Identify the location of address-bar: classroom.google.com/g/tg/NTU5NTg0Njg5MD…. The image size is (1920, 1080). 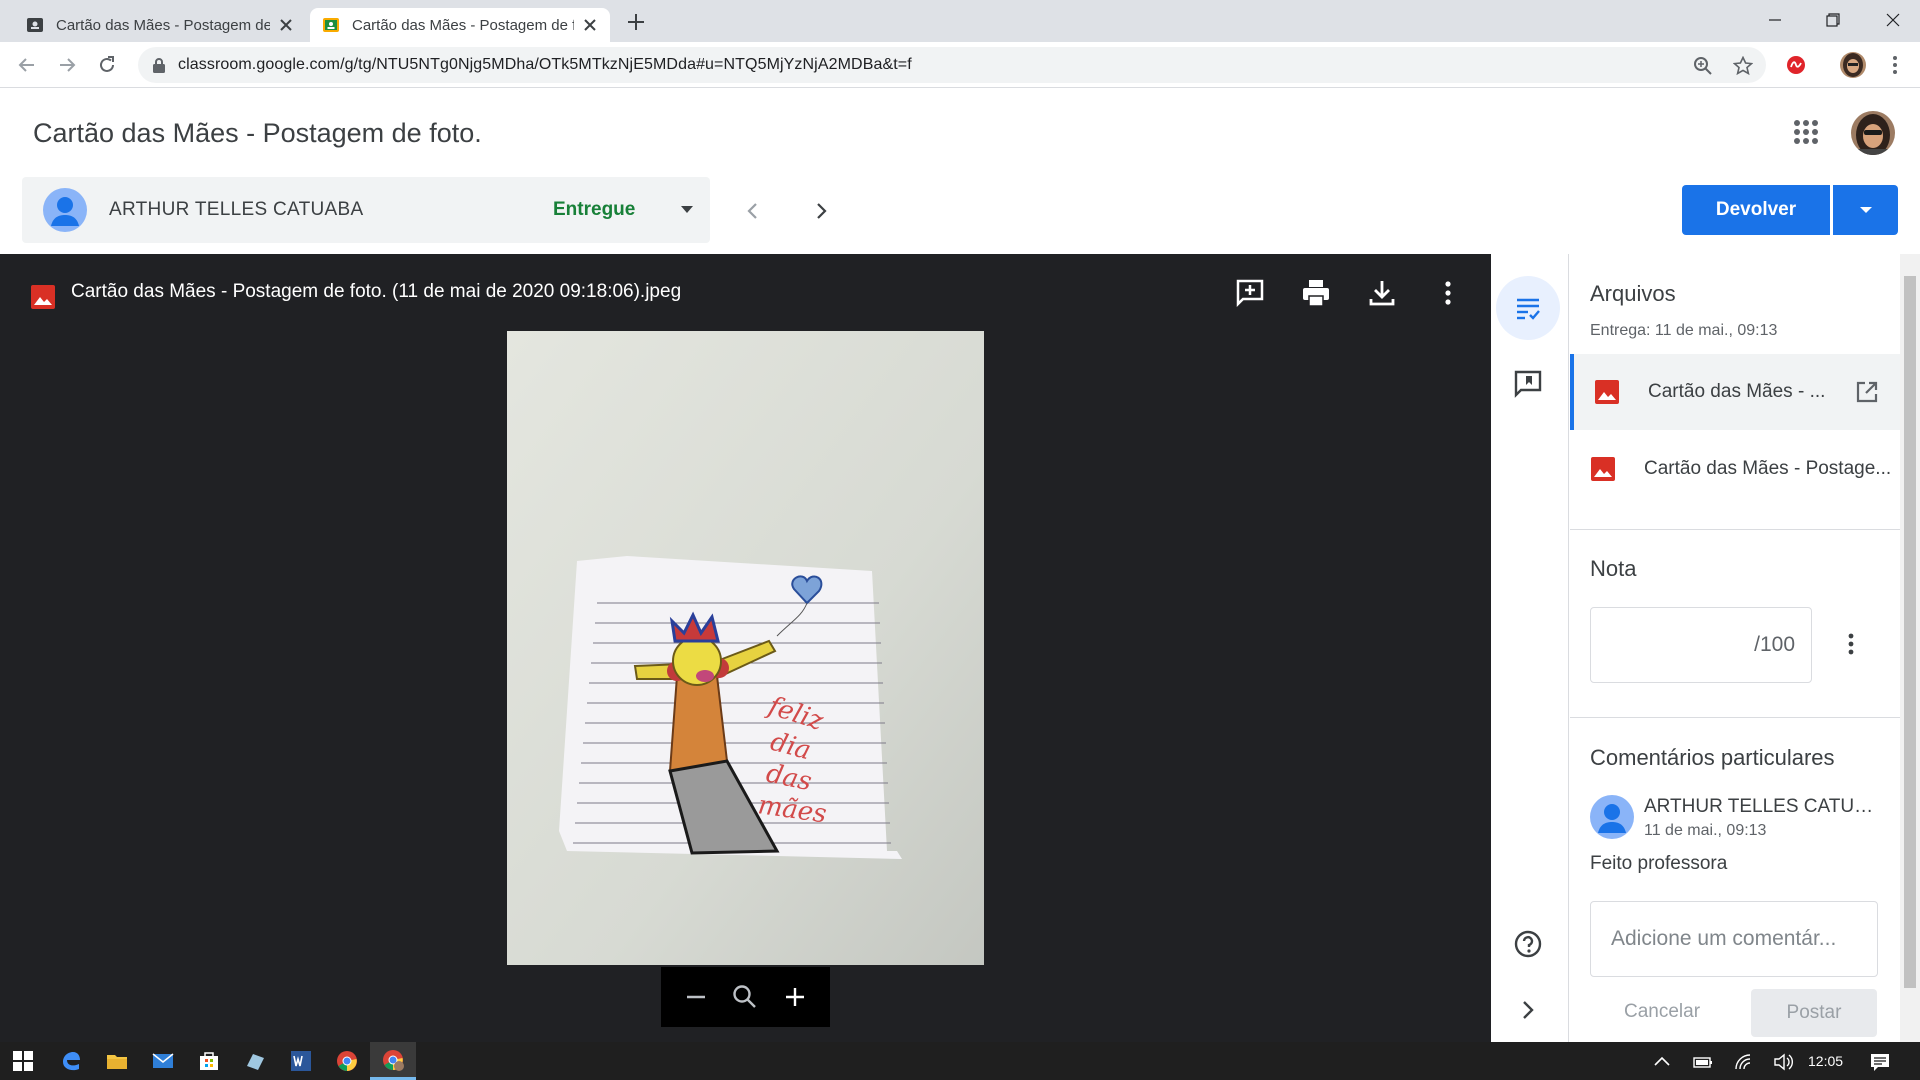
(952, 65).